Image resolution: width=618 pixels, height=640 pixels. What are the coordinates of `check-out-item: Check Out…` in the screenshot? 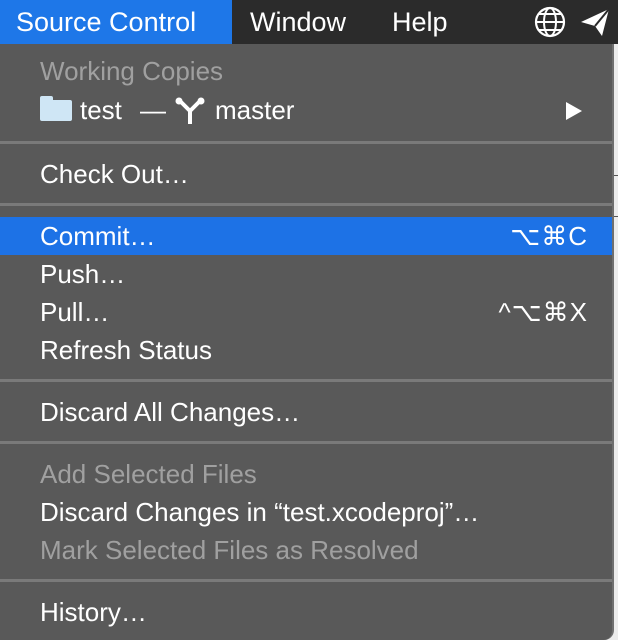 It's located at (306, 174).